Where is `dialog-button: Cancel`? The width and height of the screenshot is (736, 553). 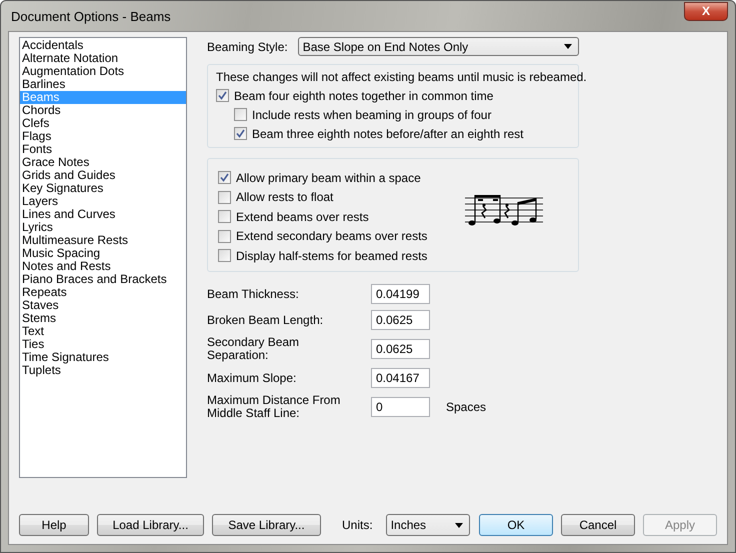
dialog-button: Cancel is located at coordinates (598, 525).